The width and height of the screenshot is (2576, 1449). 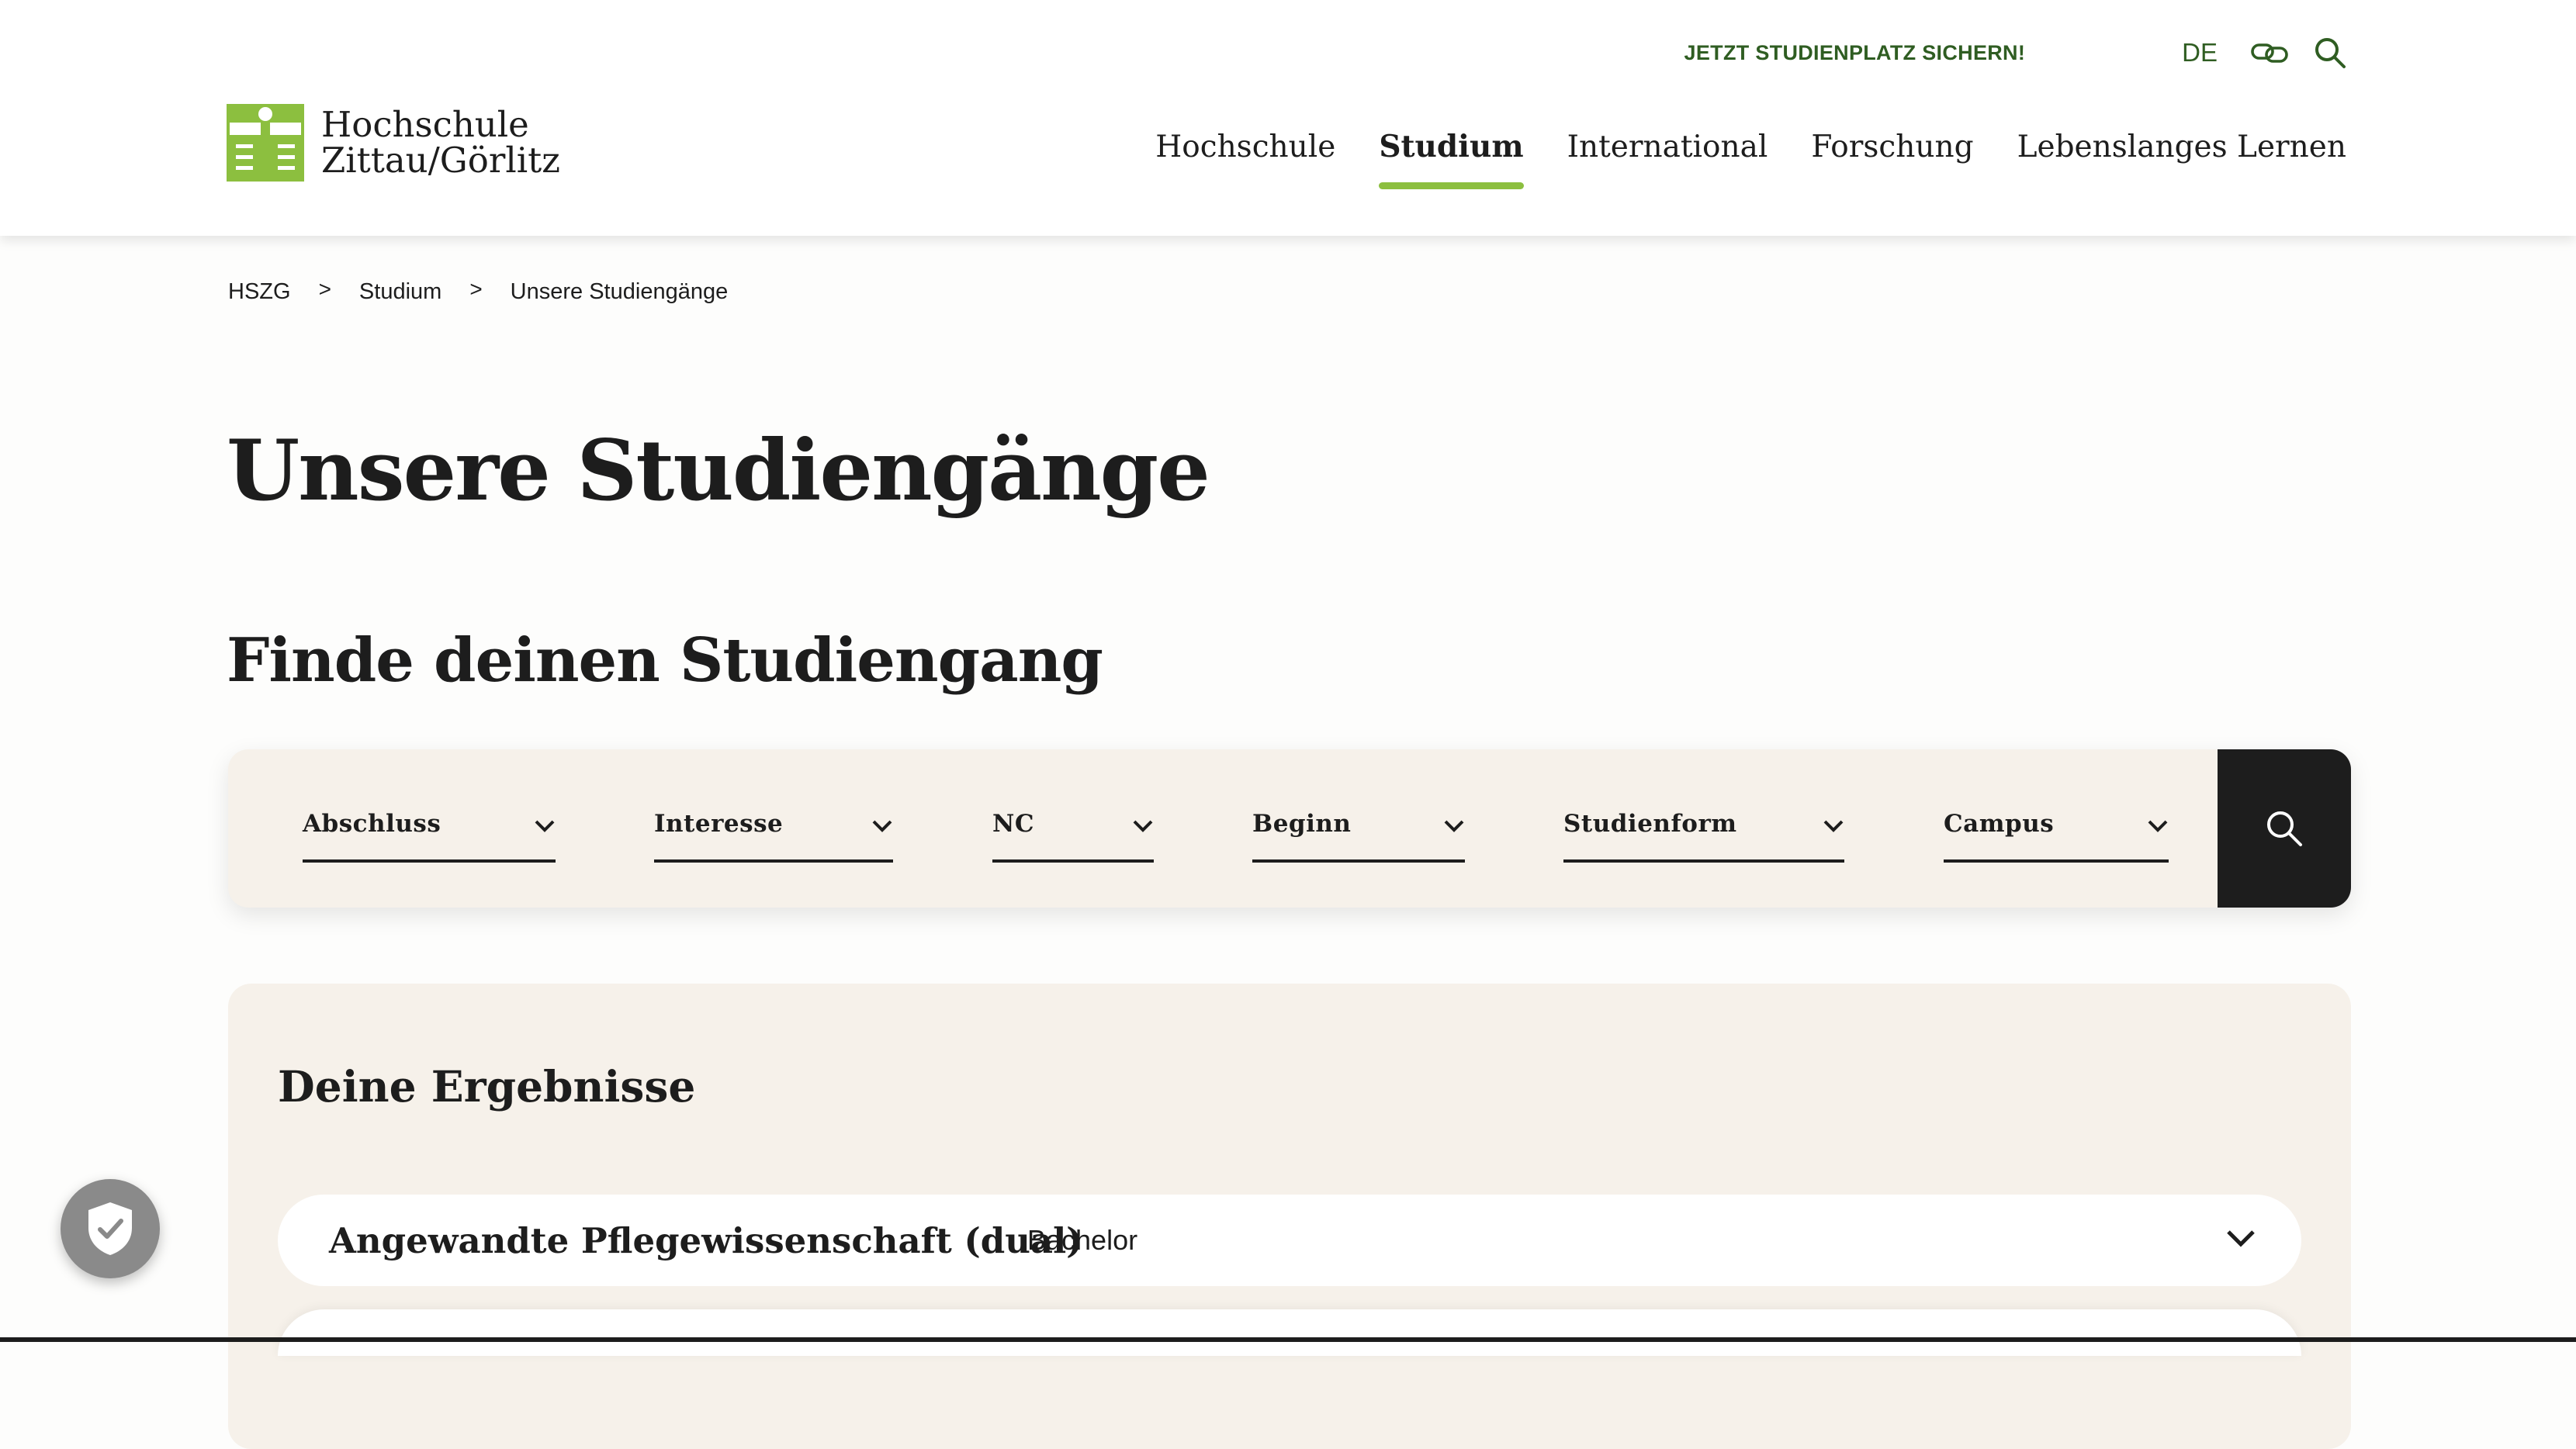 I want to click on links-icon, so click(x=2269, y=53).